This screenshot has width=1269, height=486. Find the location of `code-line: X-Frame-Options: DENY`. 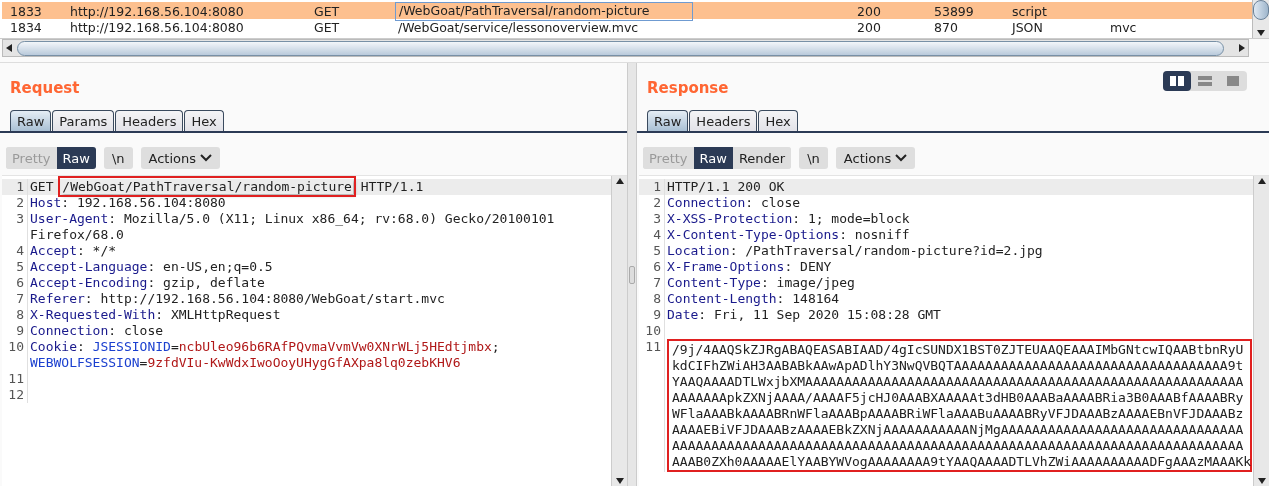

code-line: X-Frame-Options: DENY is located at coordinates (750, 267).